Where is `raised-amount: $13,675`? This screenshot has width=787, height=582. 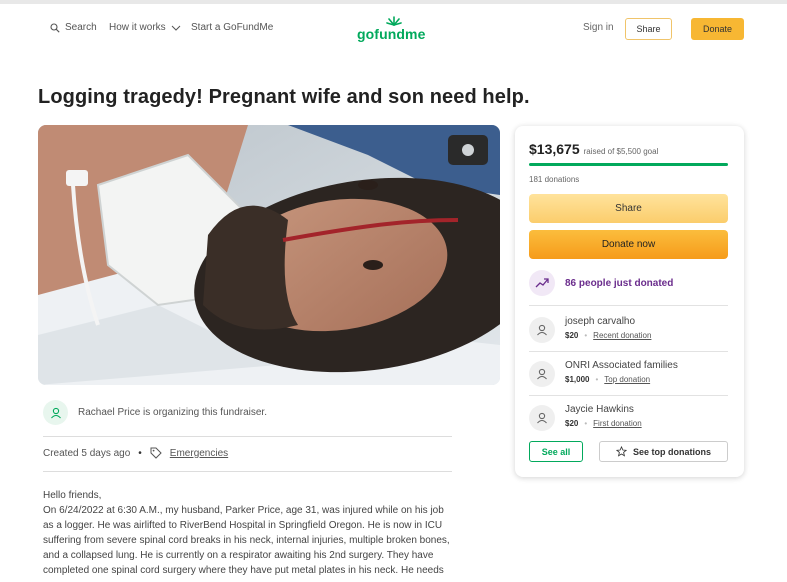
raised-amount: $13,675 is located at coordinates (554, 149).